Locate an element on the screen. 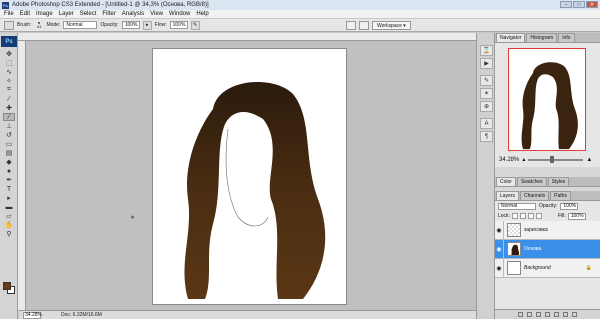 The width and height of the screenshot is (600, 319). opacity-pressure-toggle: ▸ is located at coordinates (147, 25).